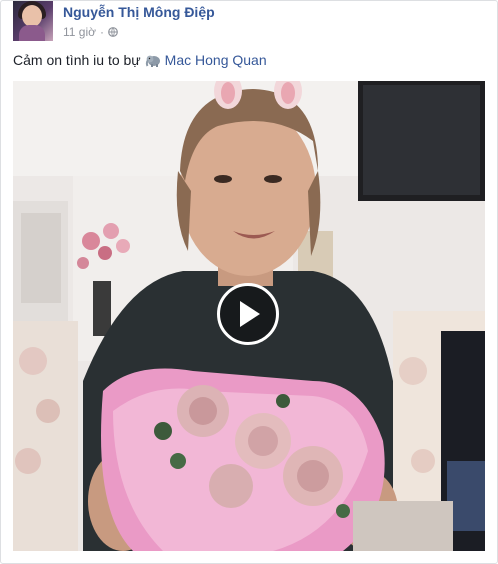 The image size is (498, 564). Describe the element at coordinates (216, 60) in the screenshot. I see `tagged-user-link: Mac Hong Quan` at that location.